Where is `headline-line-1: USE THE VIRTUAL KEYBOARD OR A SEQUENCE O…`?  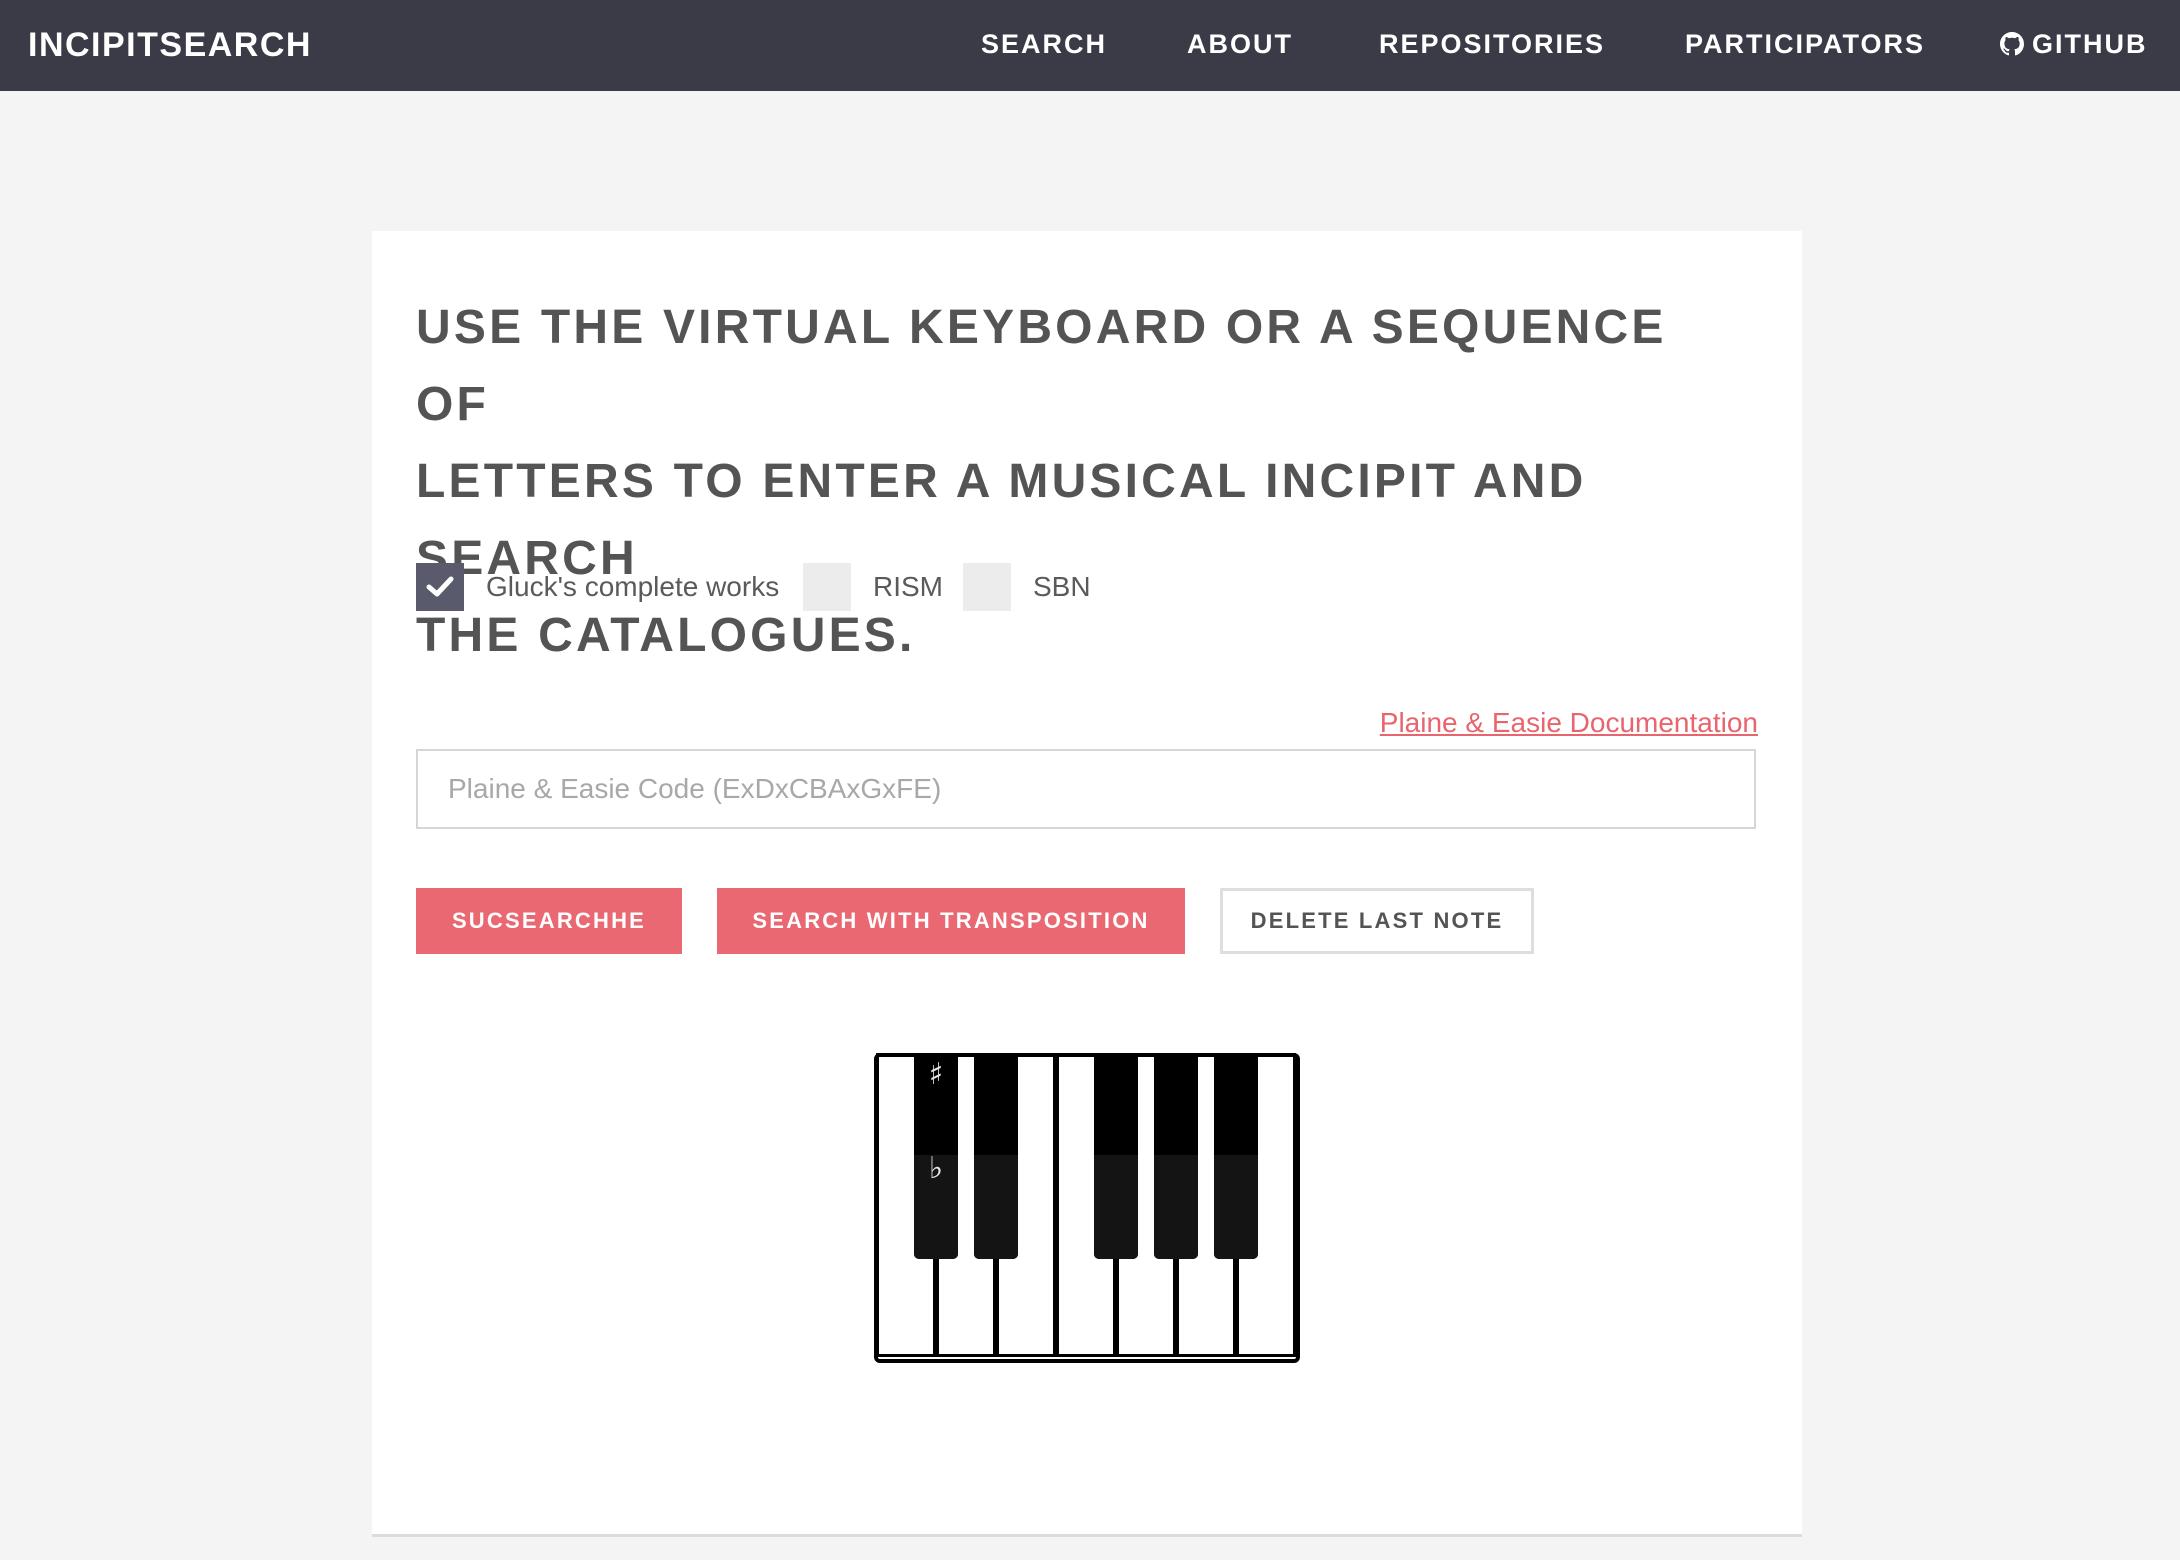
headline-line-1: USE THE VIRTUAL KEYBOARD OR A SEQUENCE O… is located at coordinates (1041, 366).